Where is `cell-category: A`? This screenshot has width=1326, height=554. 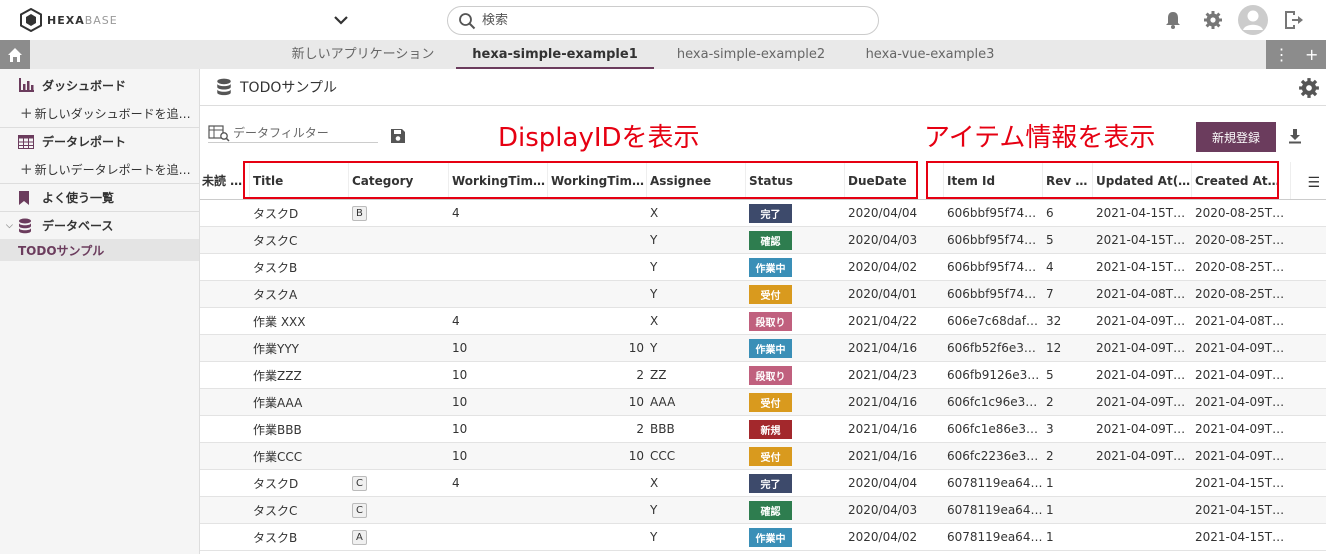
cell-category: A is located at coordinates (399, 537).